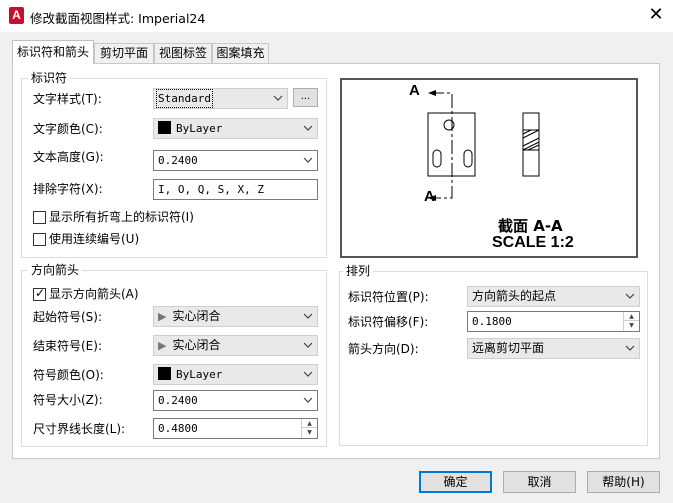  Describe the element at coordinates (49, 78) in the screenshot. I see `identifier-group-title: 标识符` at that location.